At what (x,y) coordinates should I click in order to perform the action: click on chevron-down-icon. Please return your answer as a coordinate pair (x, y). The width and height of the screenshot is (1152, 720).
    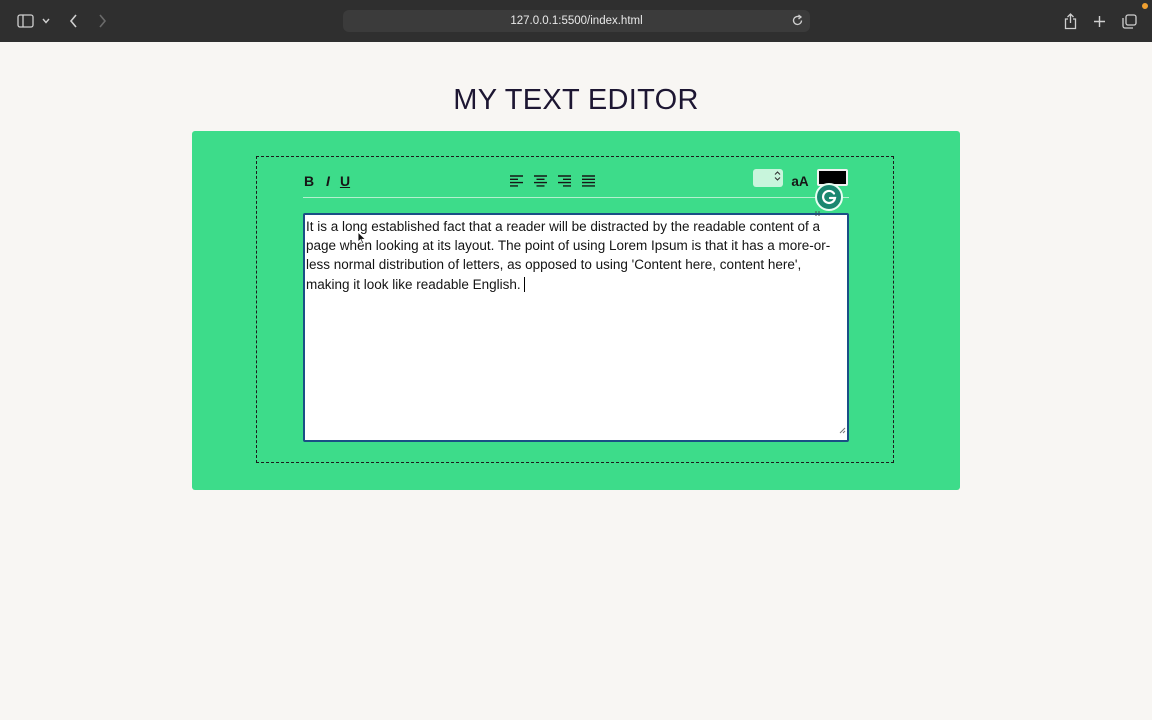
    Looking at the image, I should click on (46, 21).